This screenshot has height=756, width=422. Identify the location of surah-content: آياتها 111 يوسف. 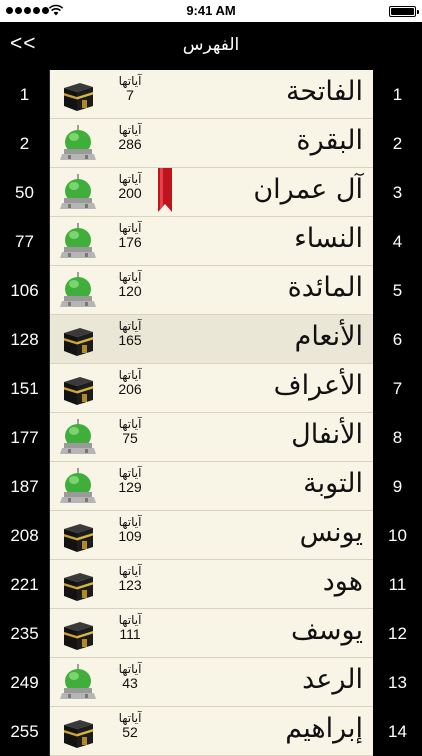
(211, 633).